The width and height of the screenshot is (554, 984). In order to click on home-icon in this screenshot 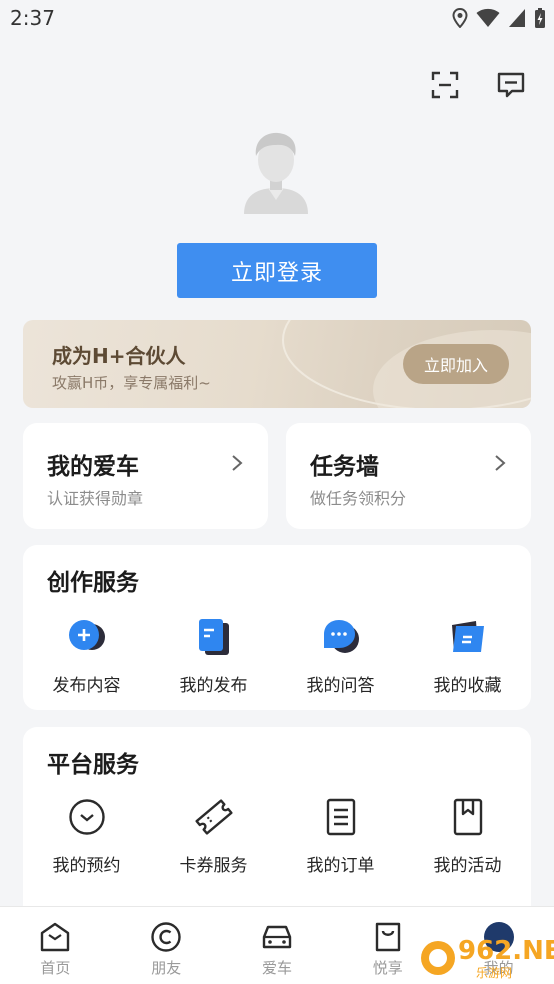, I will do `click(55, 937)`.